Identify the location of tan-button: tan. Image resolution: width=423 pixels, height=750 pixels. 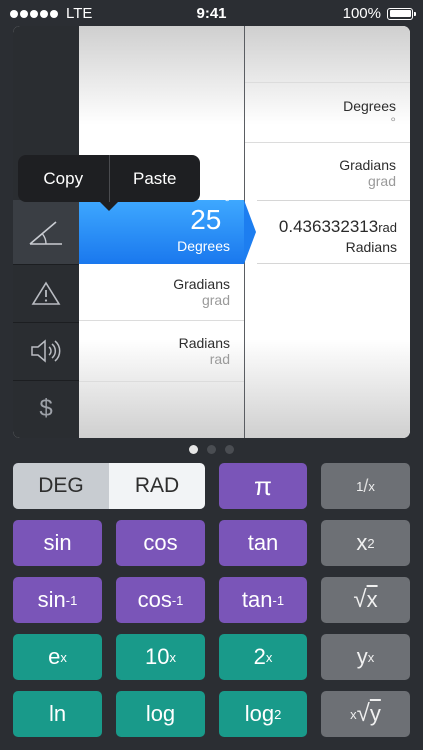
(263, 543).